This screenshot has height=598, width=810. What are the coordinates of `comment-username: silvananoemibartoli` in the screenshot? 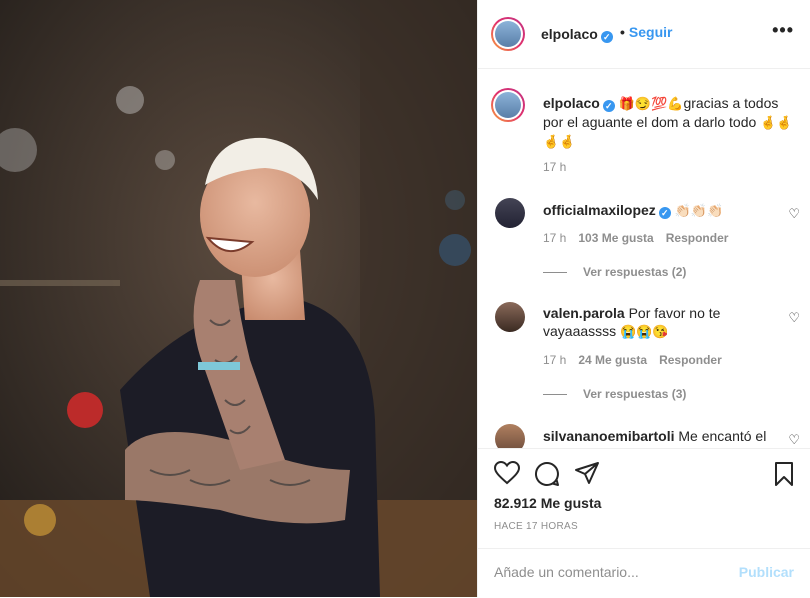 It's located at (608, 436).